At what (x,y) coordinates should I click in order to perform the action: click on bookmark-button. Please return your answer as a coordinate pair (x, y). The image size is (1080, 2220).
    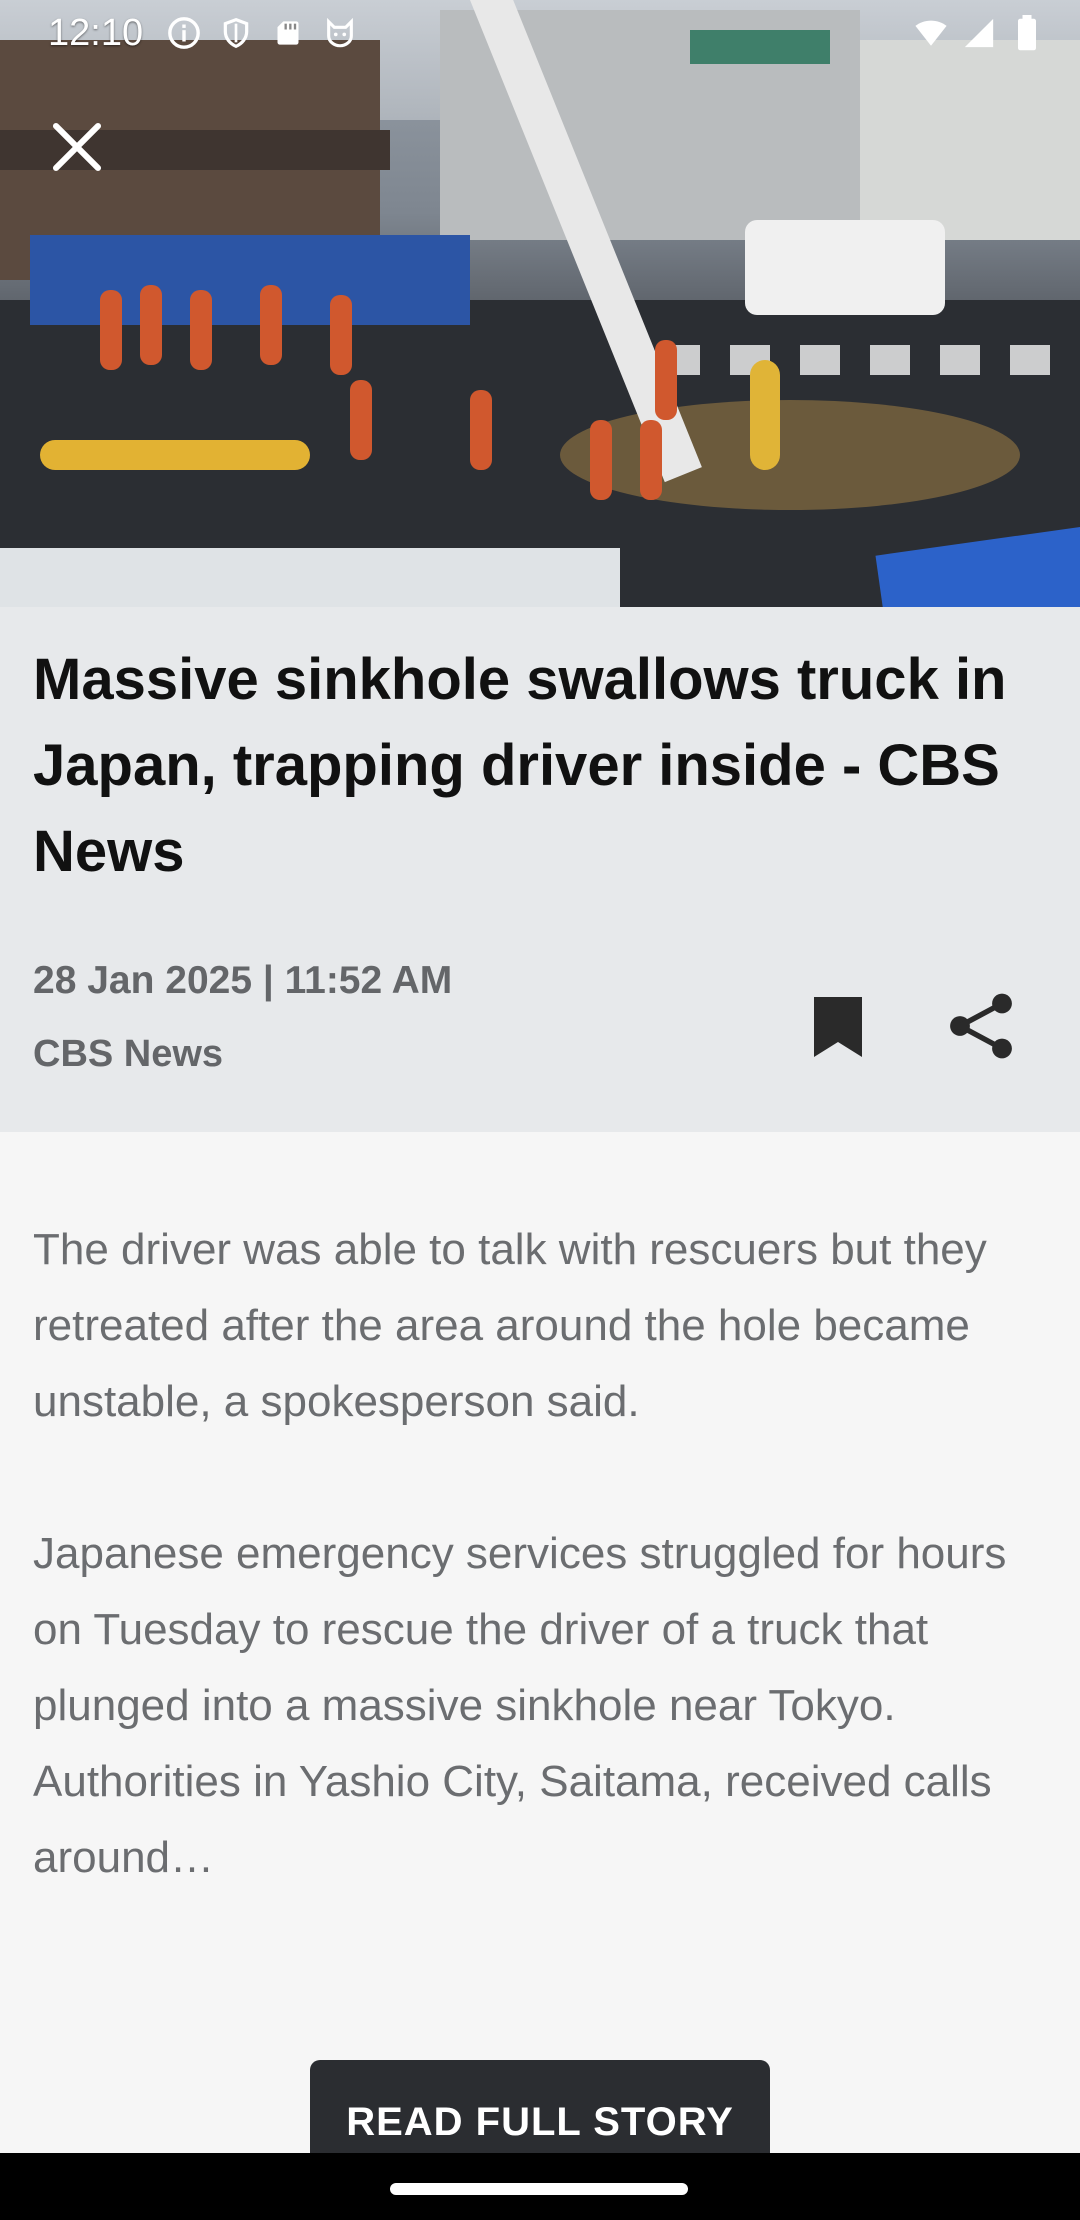
    Looking at the image, I should click on (838, 1027).